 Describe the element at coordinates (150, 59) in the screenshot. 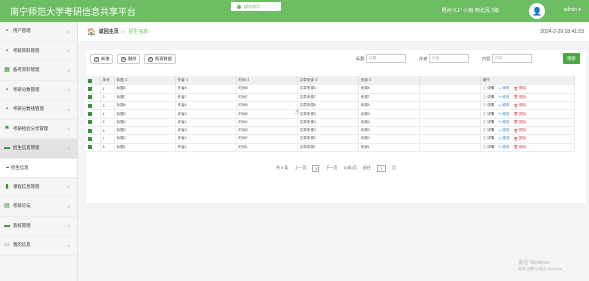

I see `report-icon: ≡` at that location.